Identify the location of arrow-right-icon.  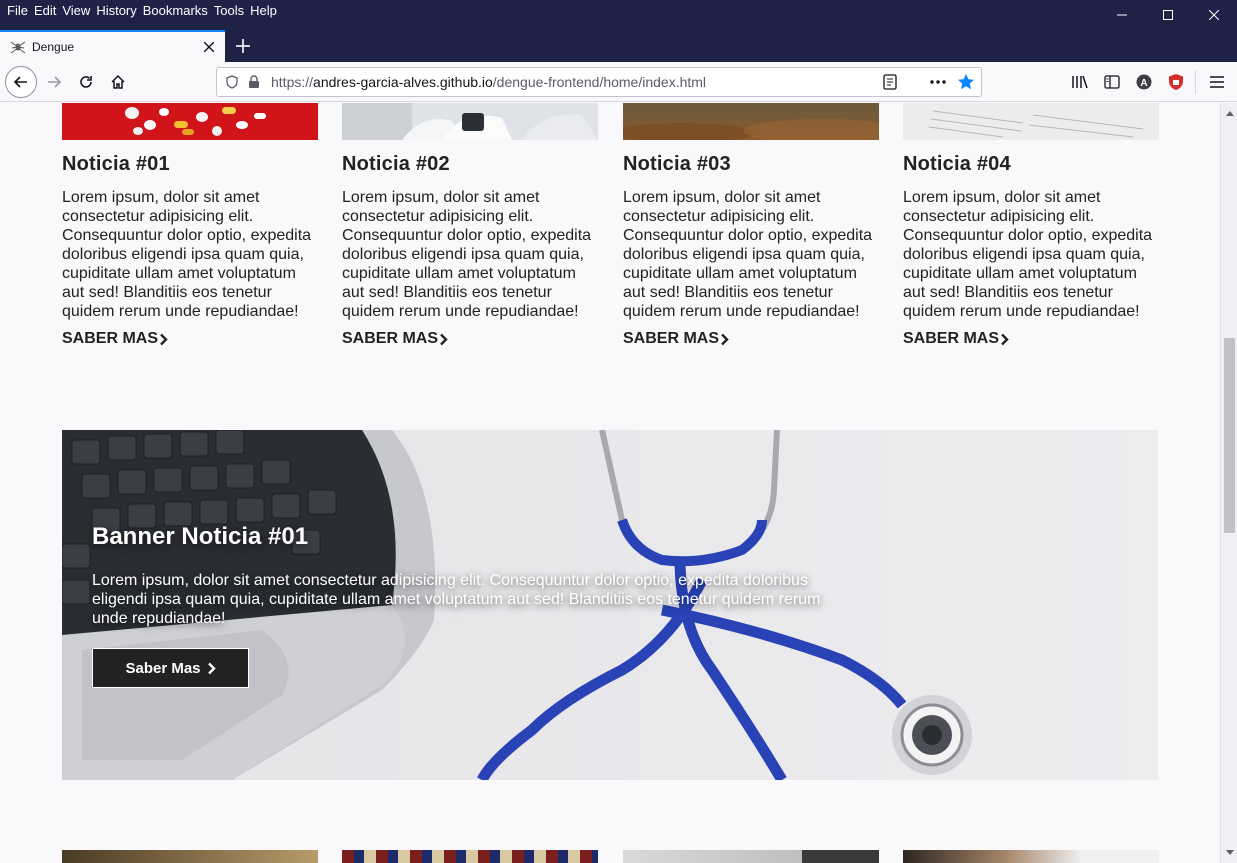
(55, 82).